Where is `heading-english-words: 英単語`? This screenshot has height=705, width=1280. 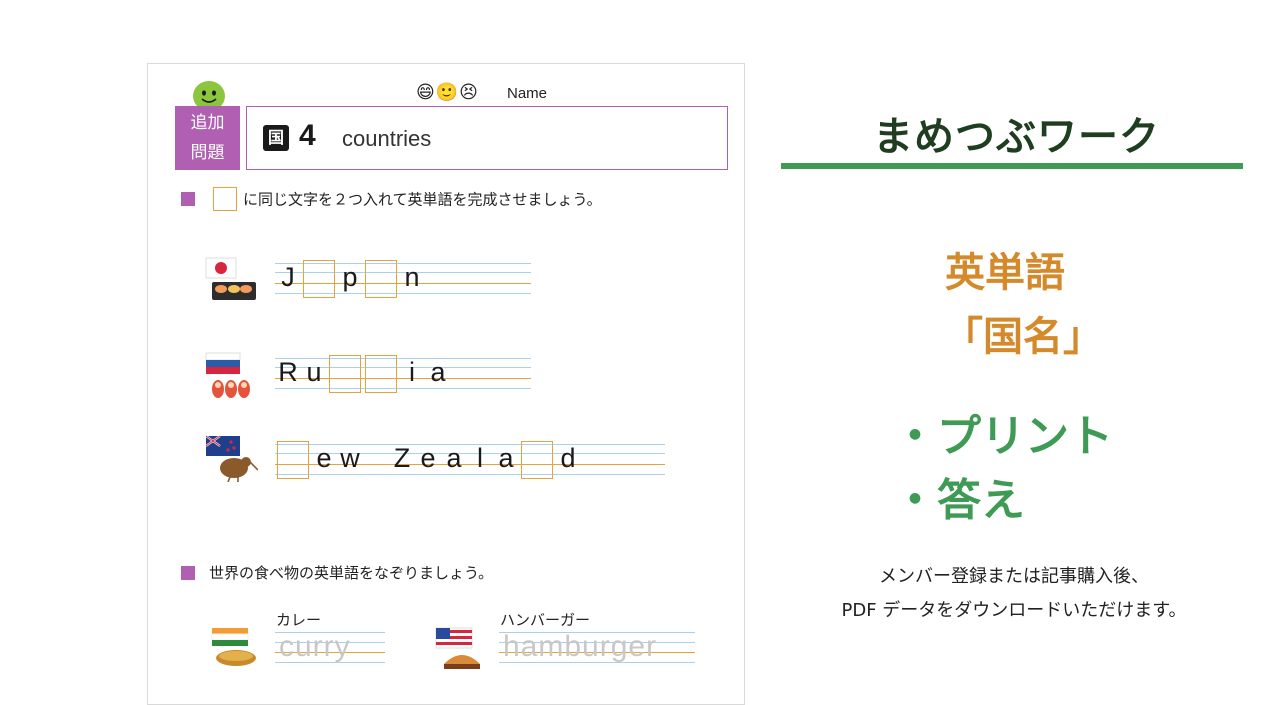 heading-english-words: 英単語 is located at coordinates (1005, 273).